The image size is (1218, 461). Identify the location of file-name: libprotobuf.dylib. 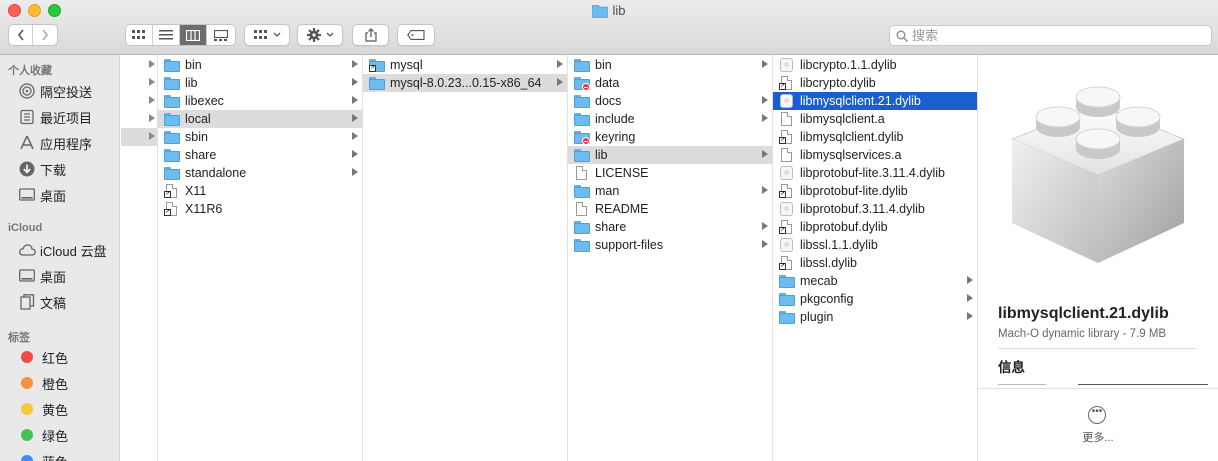
(844, 227).